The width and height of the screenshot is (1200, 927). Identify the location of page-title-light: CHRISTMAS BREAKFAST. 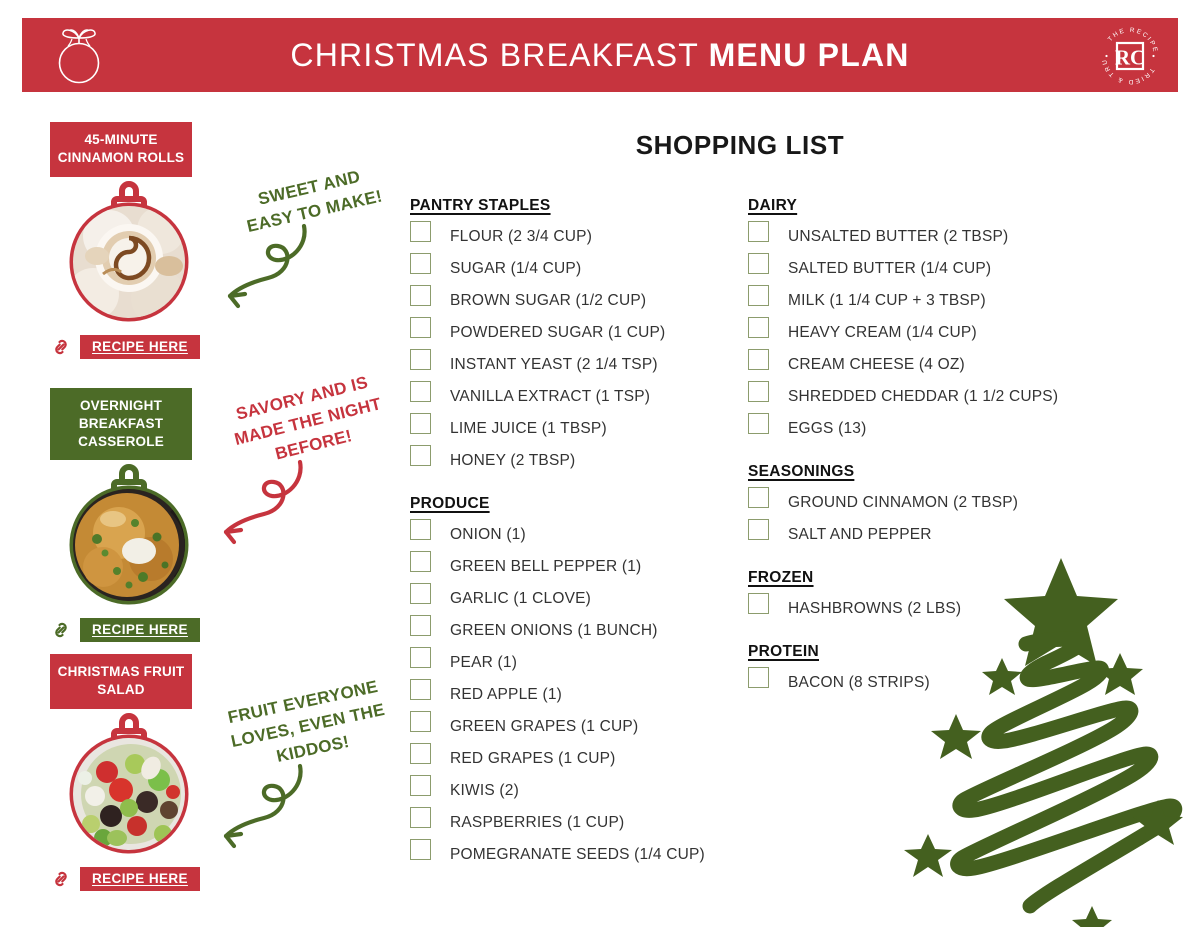
(499, 54).